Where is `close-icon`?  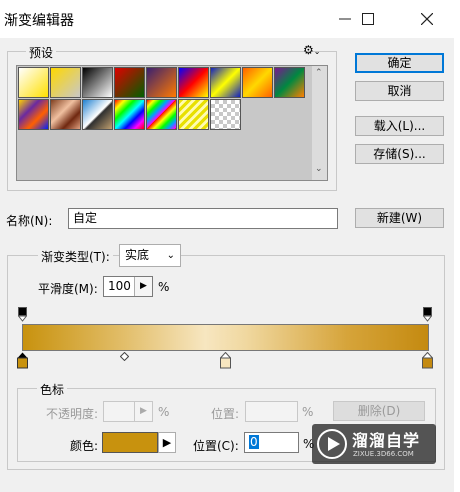
close-icon is located at coordinates (427, 19).